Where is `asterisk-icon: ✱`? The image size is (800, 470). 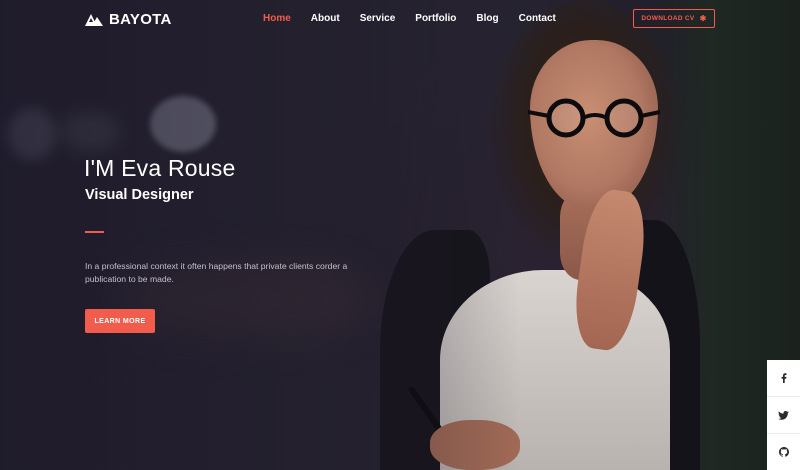 asterisk-icon: ✱ is located at coordinates (703, 18).